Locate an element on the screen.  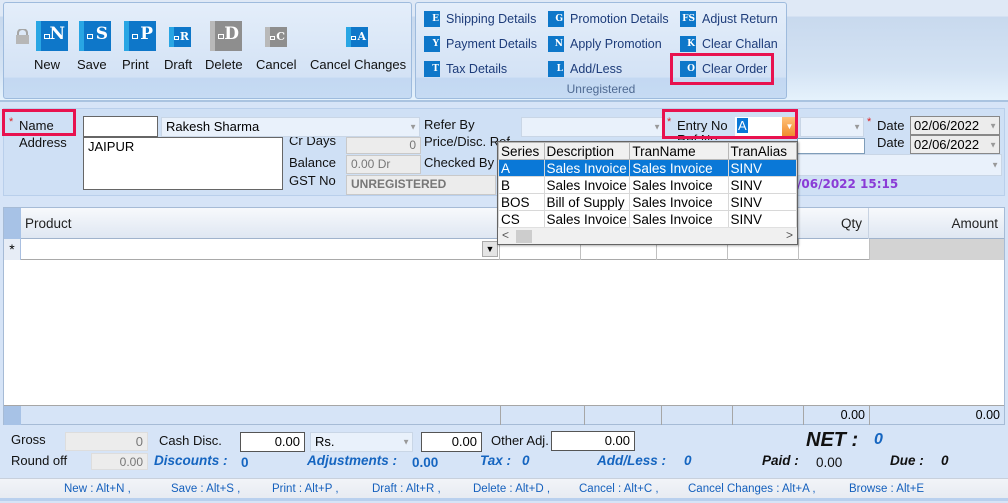
tranname-column-header: TranName is located at coordinates (679, 151).